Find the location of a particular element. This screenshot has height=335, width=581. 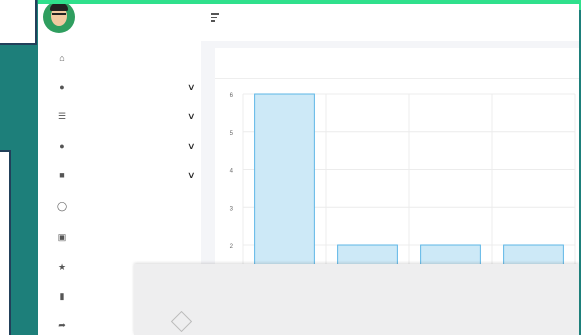

avatar-glasses is located at coordinates (59, 15).